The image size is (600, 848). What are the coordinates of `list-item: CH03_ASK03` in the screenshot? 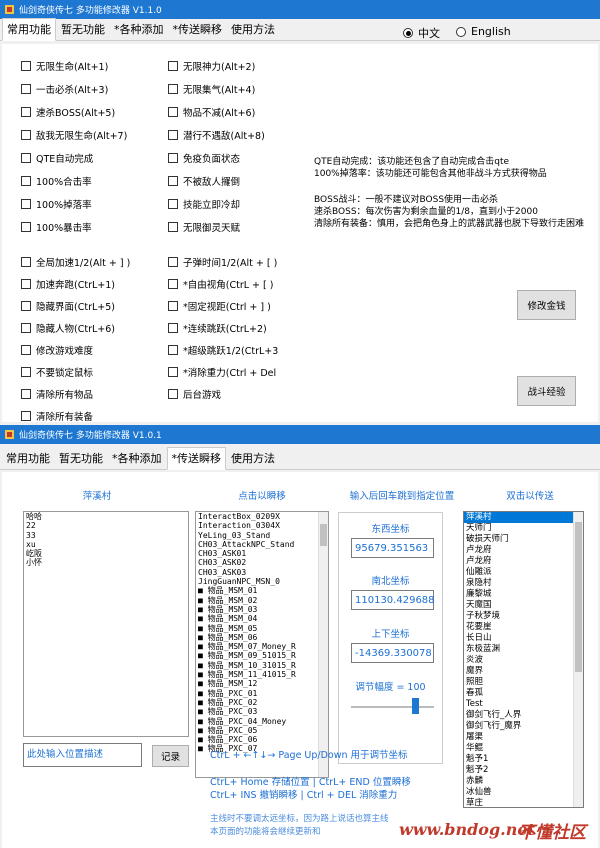 It's located at (262, 572).